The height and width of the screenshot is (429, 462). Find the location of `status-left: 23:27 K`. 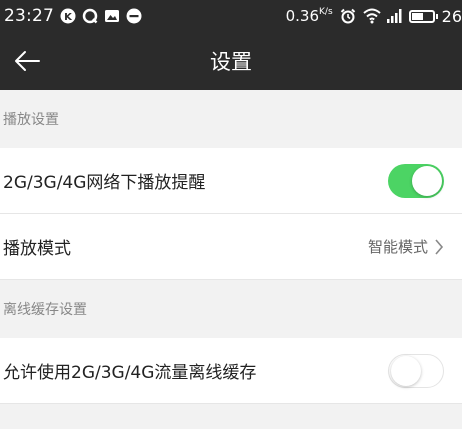

status-left: 23:27 K is located at coordinates (73, 16).